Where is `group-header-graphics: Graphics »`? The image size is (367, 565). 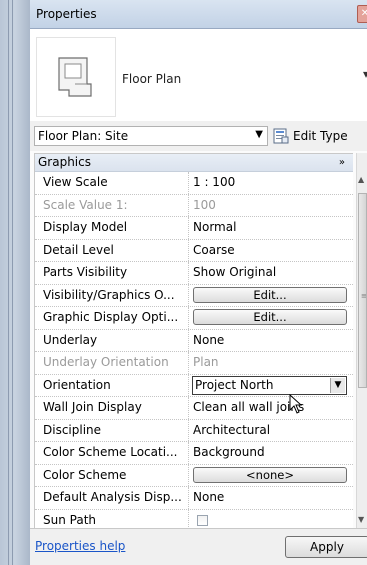
group-header-graphics: Graphics » is located at coordinates (194, 163).